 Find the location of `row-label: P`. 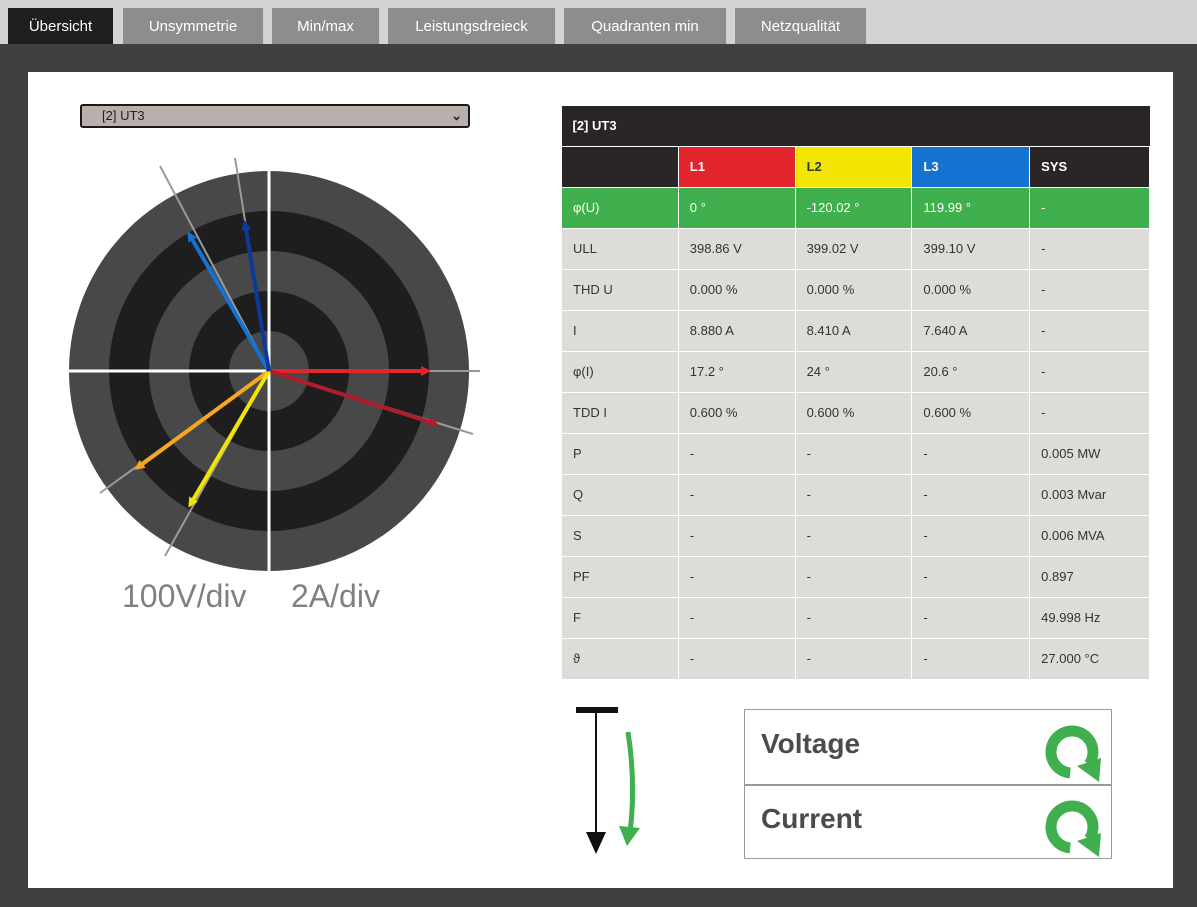

row-label: P is located at coordinates (620, 453).